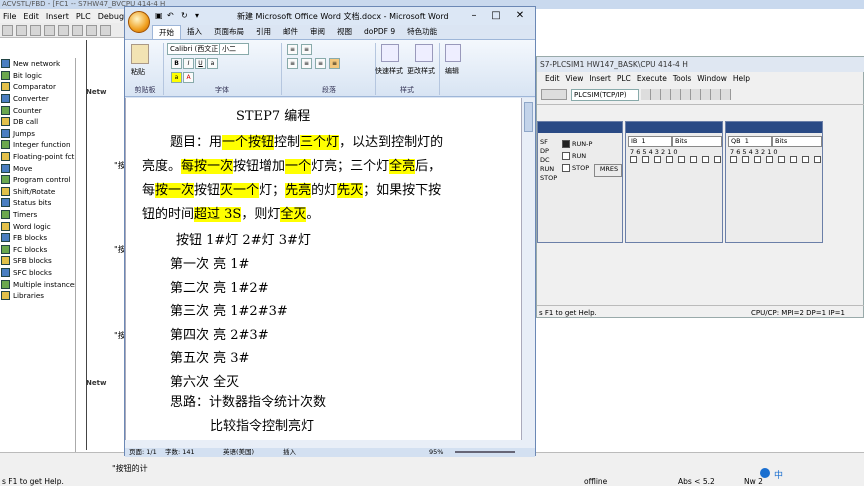 The height and width of the screenshot is (486, 864). I want to click on copy-icon, so click(77, 30).